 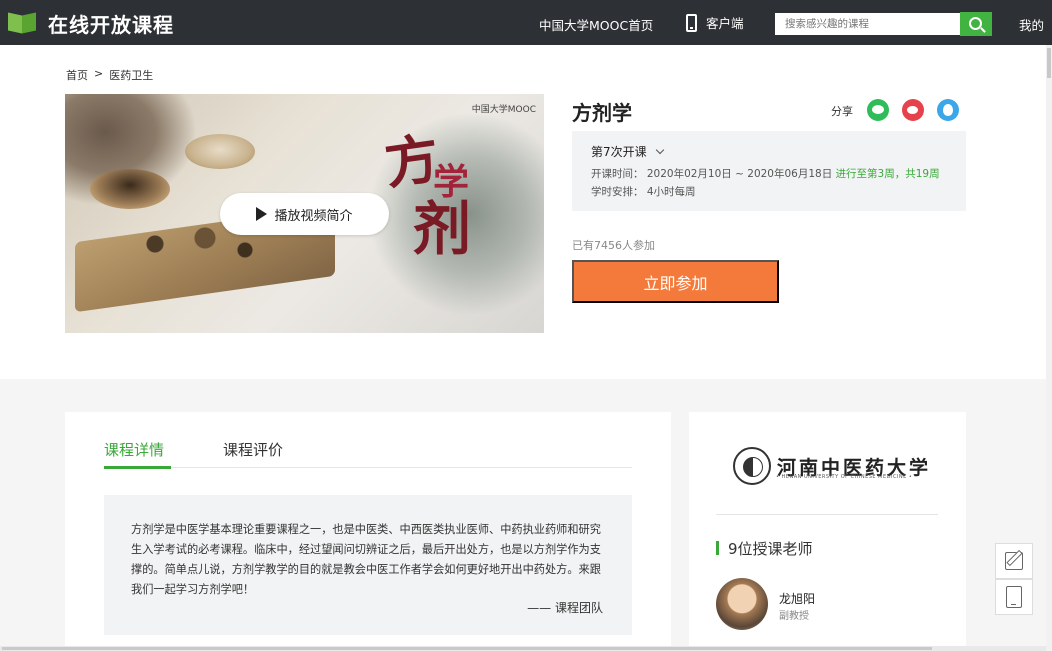 I want to click on search-icon, so click(x=975, y=23).